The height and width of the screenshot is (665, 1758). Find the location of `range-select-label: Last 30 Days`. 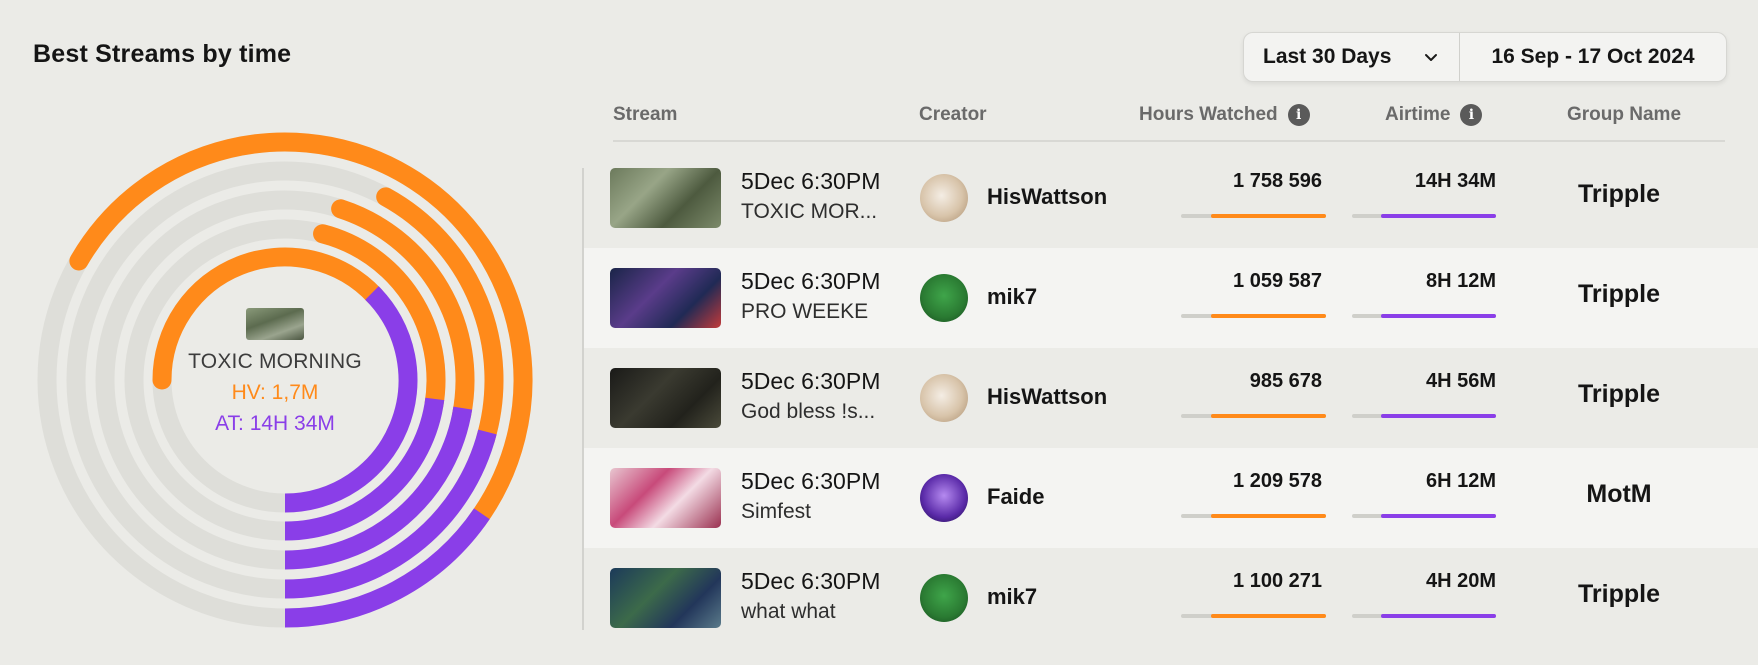

range-select-label: Last 30 Days is located at coordinates (1327, 56).